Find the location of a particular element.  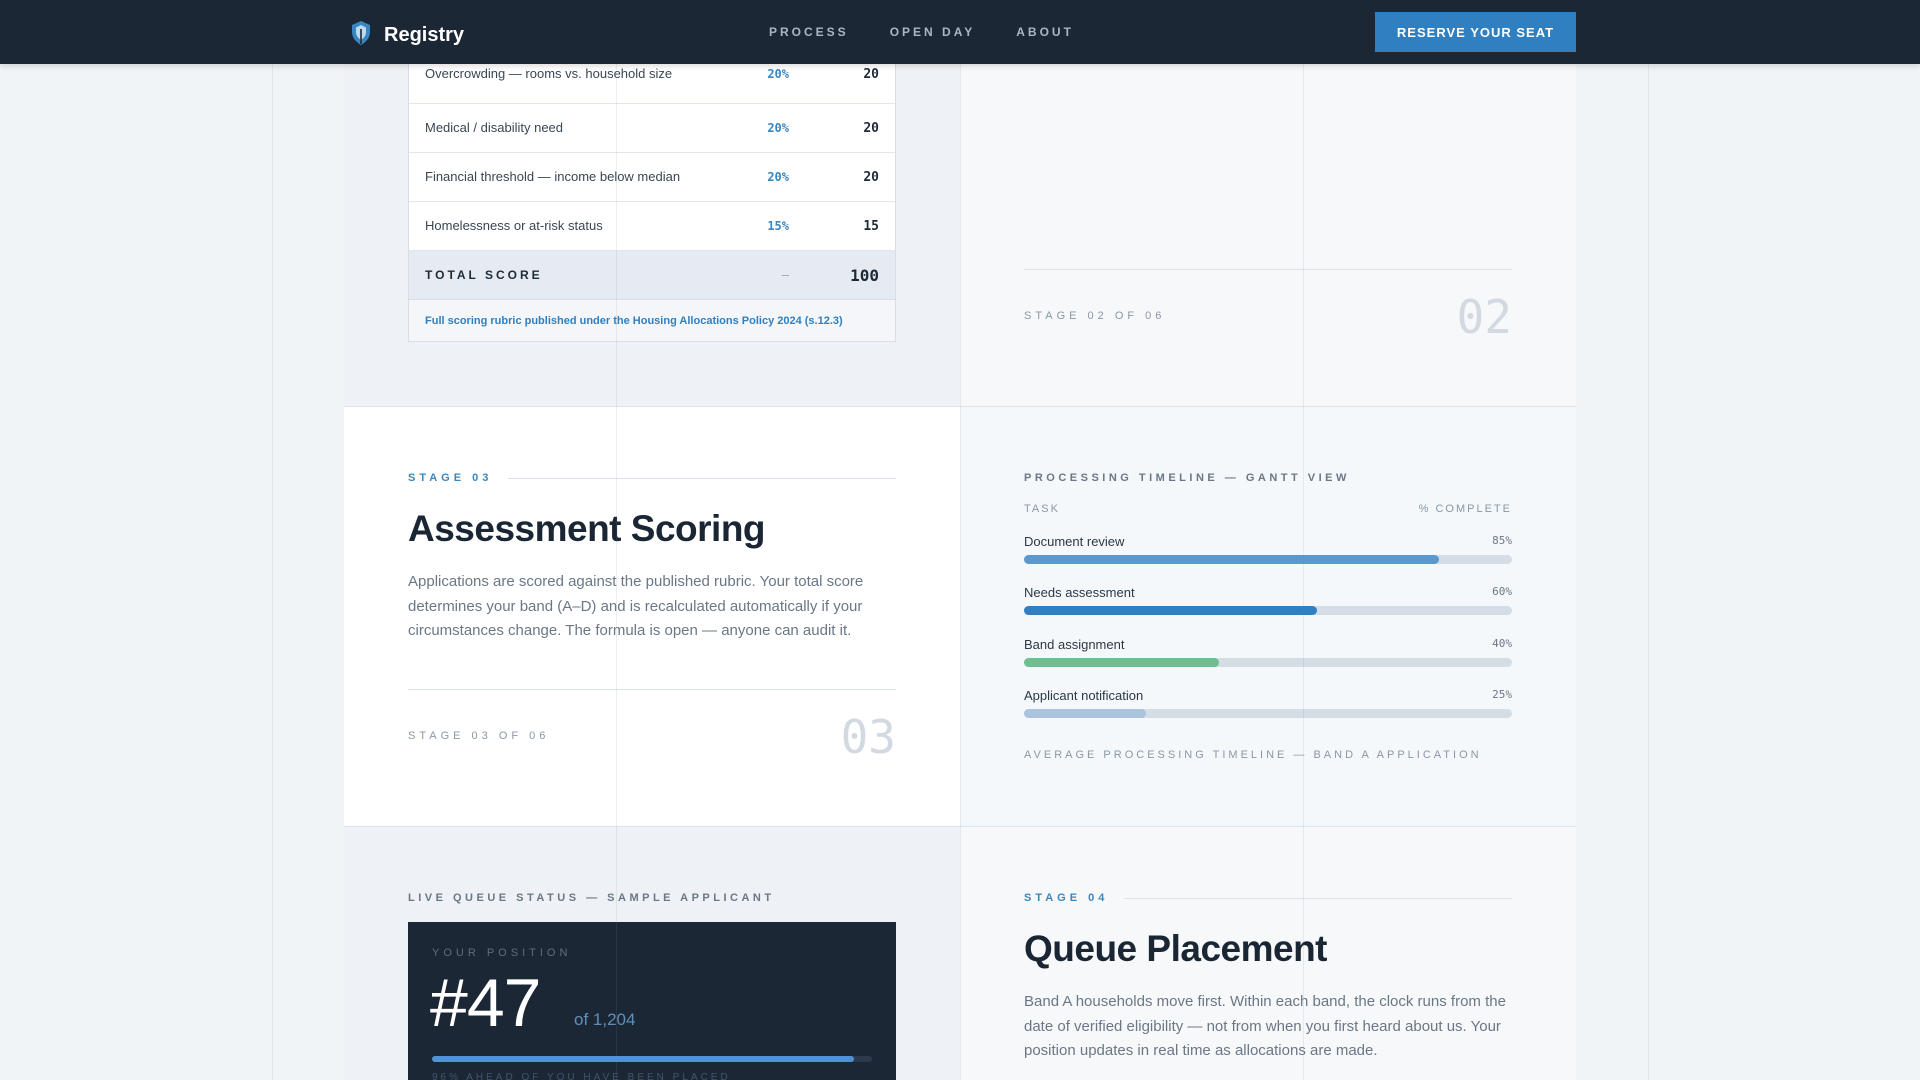

stage-03-title: Assessment Scoring is located at coordinates (587, 528).